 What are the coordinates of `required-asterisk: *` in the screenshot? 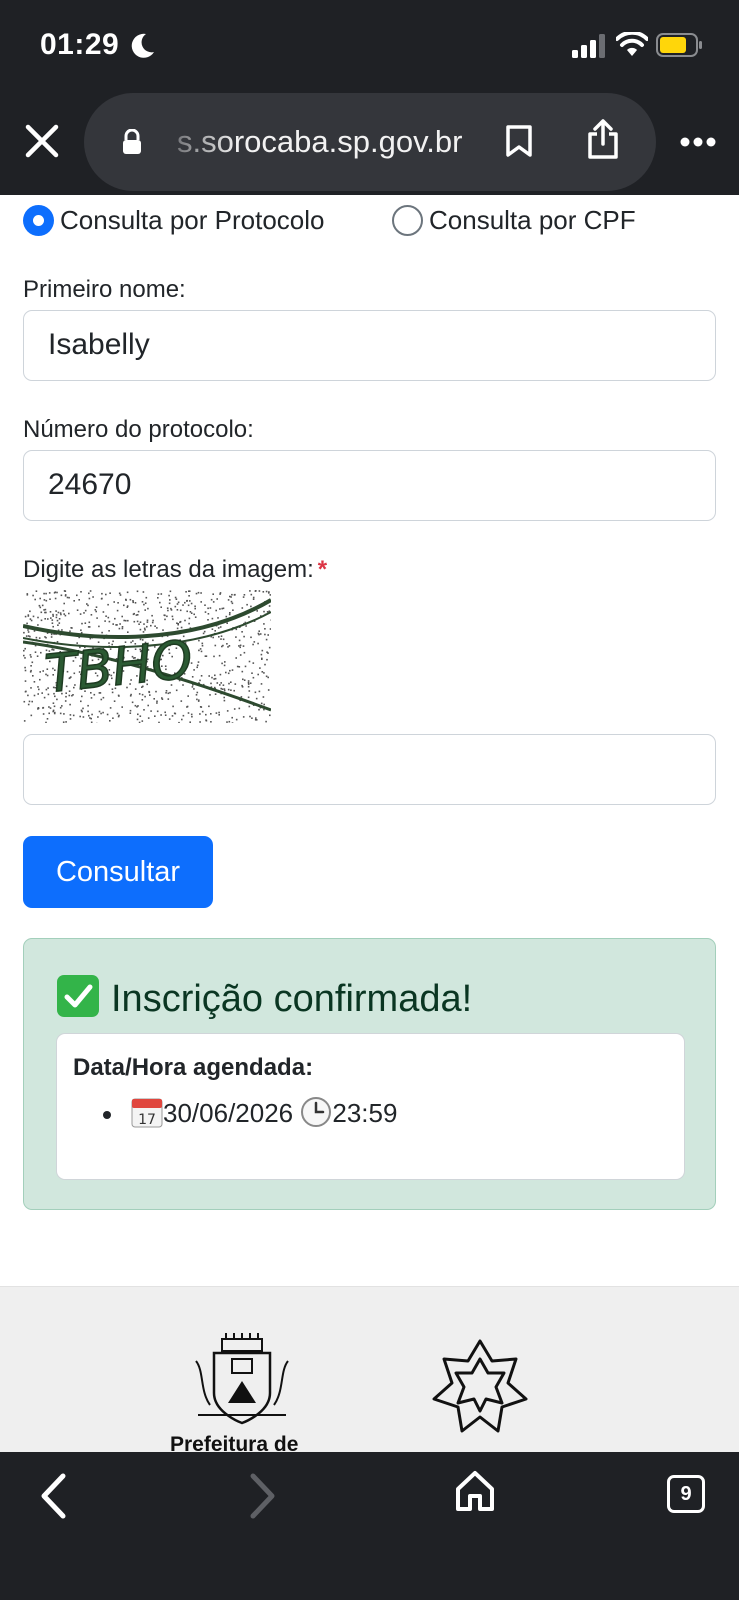 It's located at (322, 569).